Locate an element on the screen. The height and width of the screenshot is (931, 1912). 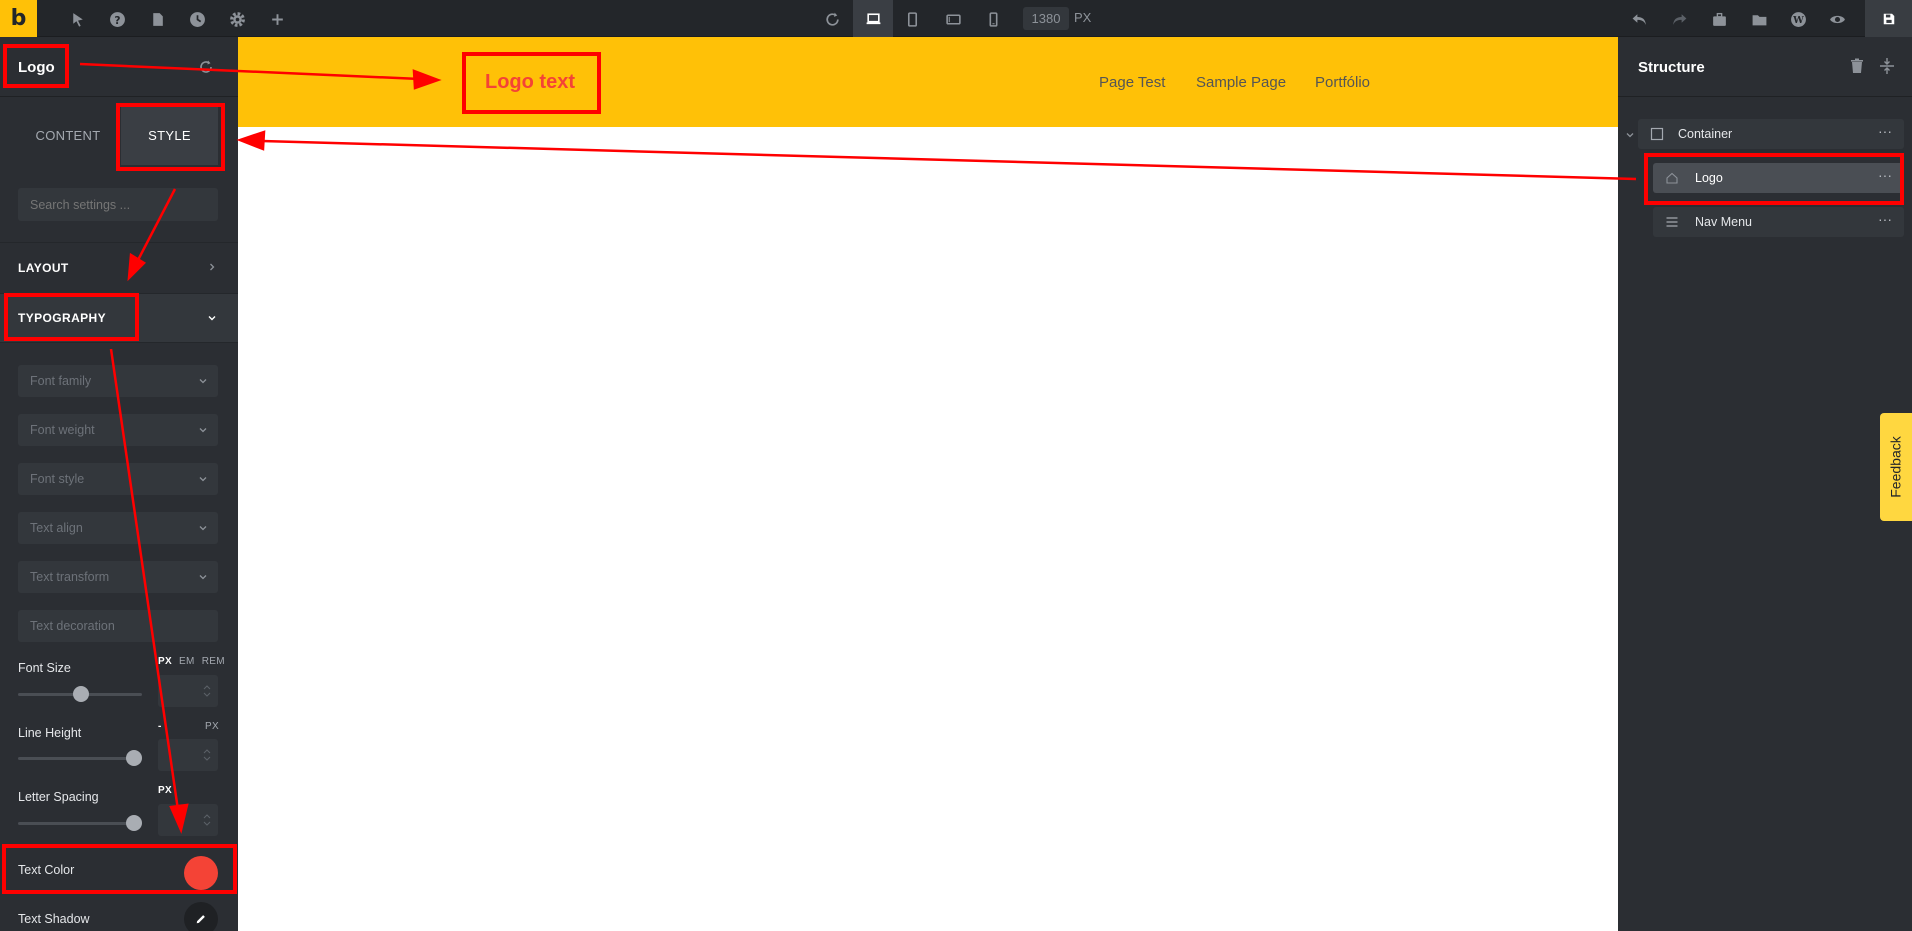
panel-tabs: CONTENT STYLE is located at coordinates (119, 135).